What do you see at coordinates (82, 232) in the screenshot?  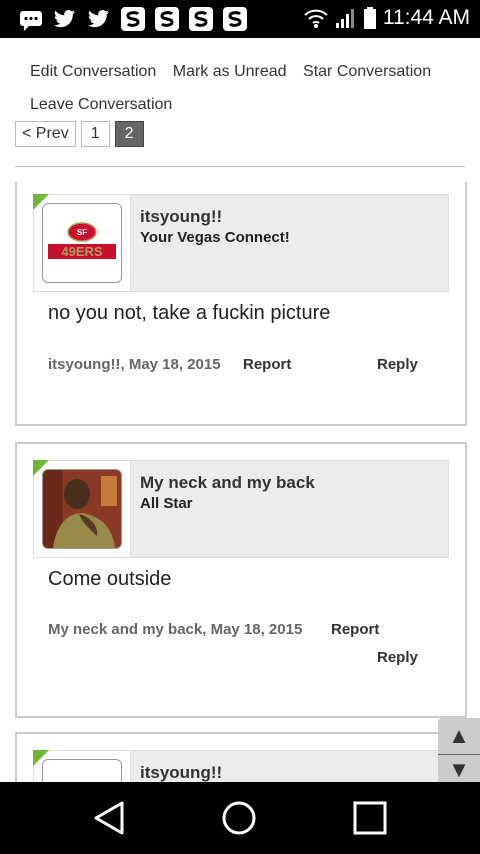 I see `svg-text: SF` at bounding box center [82, 232].